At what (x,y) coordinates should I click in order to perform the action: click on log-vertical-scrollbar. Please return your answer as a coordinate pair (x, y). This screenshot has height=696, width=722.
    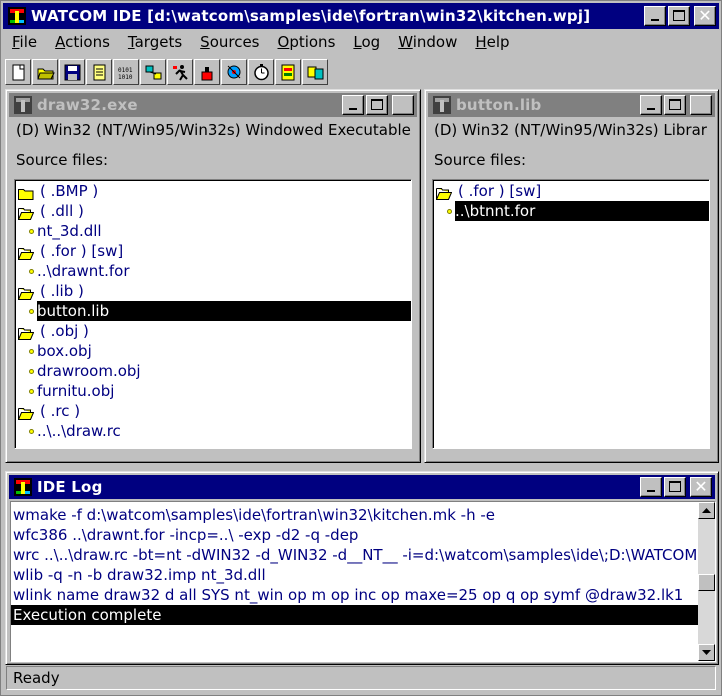
    Looking at the image, I should click on (706, 581).